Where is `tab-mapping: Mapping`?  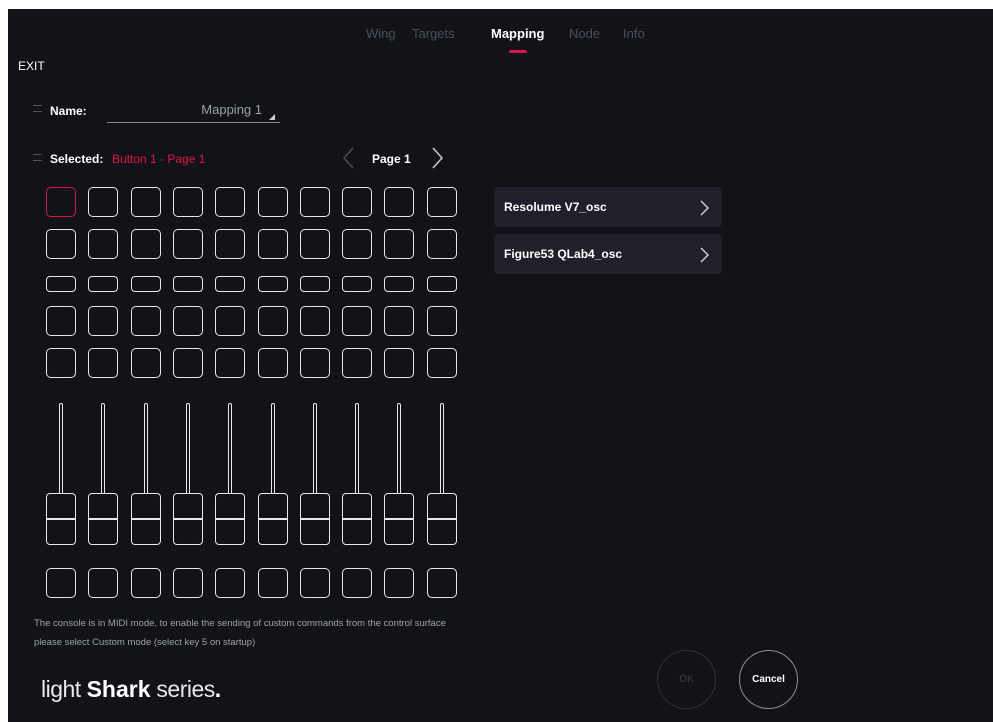
tab-mapping: Mapping is located at coordinates (517, 33).